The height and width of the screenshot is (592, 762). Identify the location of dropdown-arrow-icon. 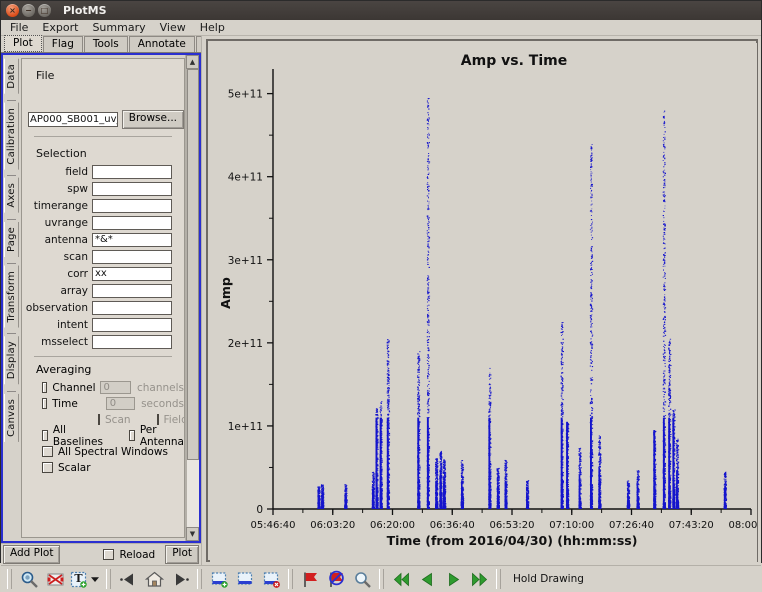
(95, 579).